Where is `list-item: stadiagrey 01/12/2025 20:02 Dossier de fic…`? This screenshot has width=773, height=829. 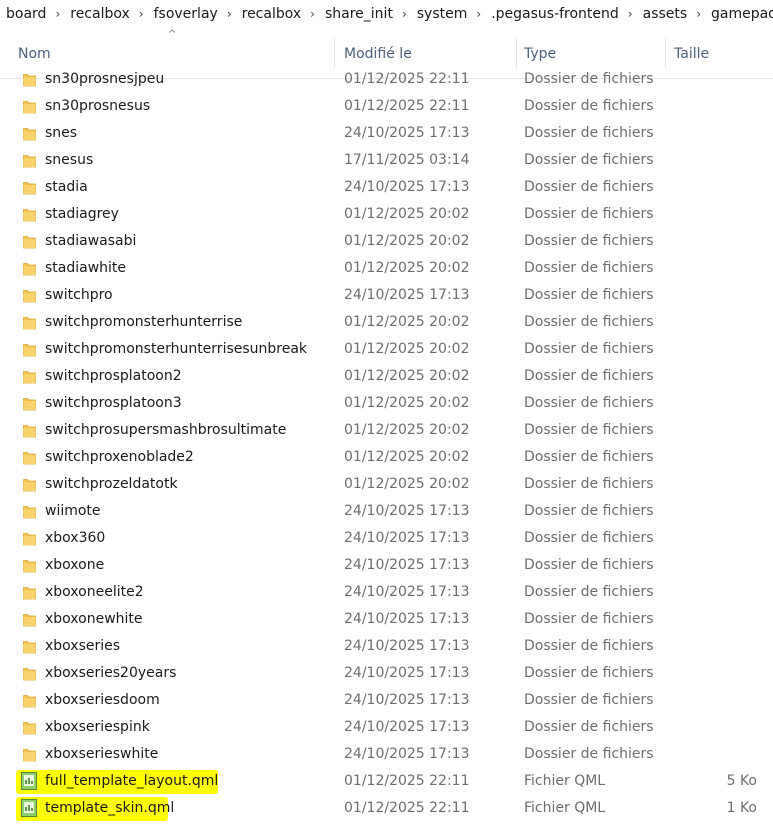
list-item: stadiagrey 01/12/2025 20:02 Dossier de fic… is located at coordinates (386, 214).